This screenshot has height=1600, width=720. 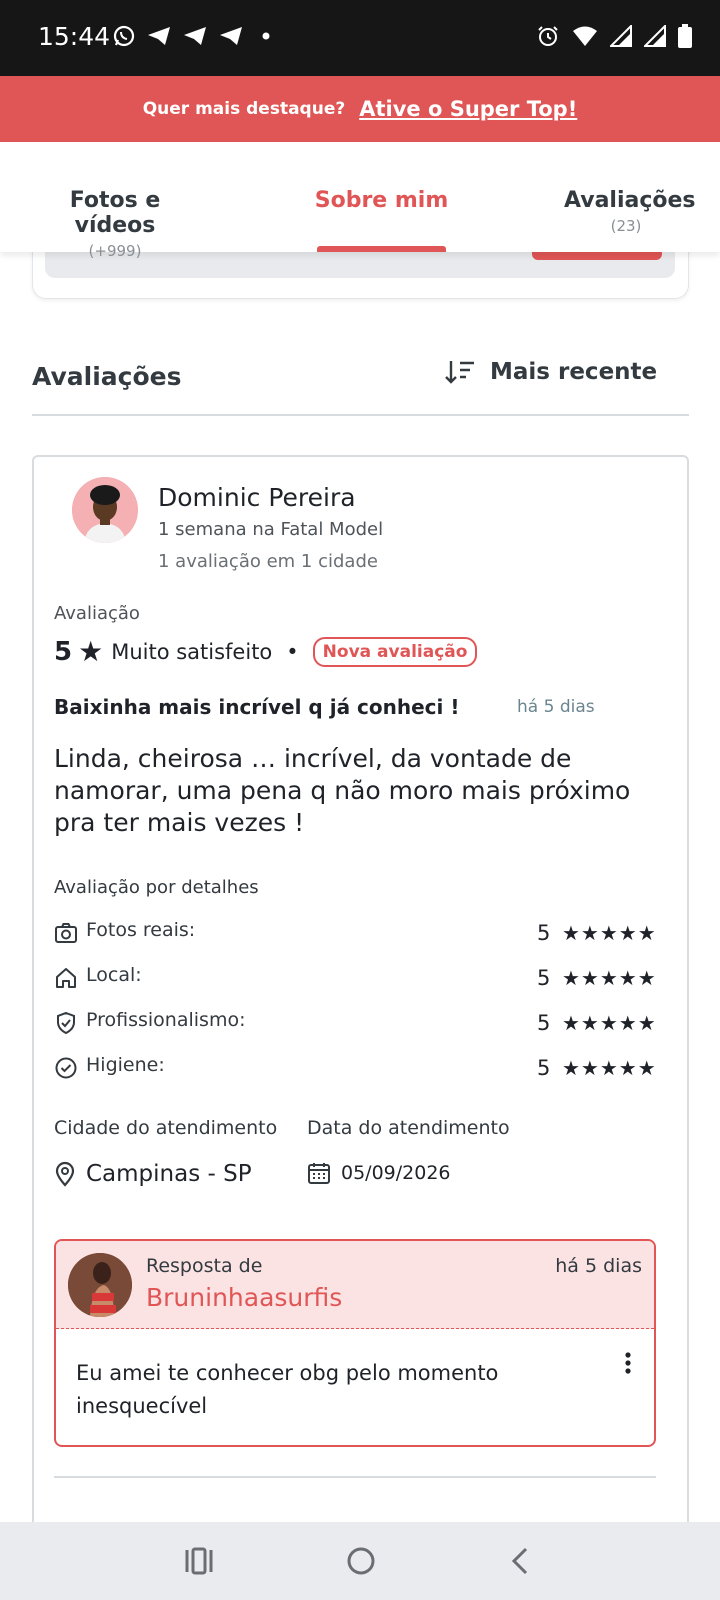 What do you see at coordinates (548, 36) in the screenshot?
I see `alarm-icon` at bounding box center [548, 36].